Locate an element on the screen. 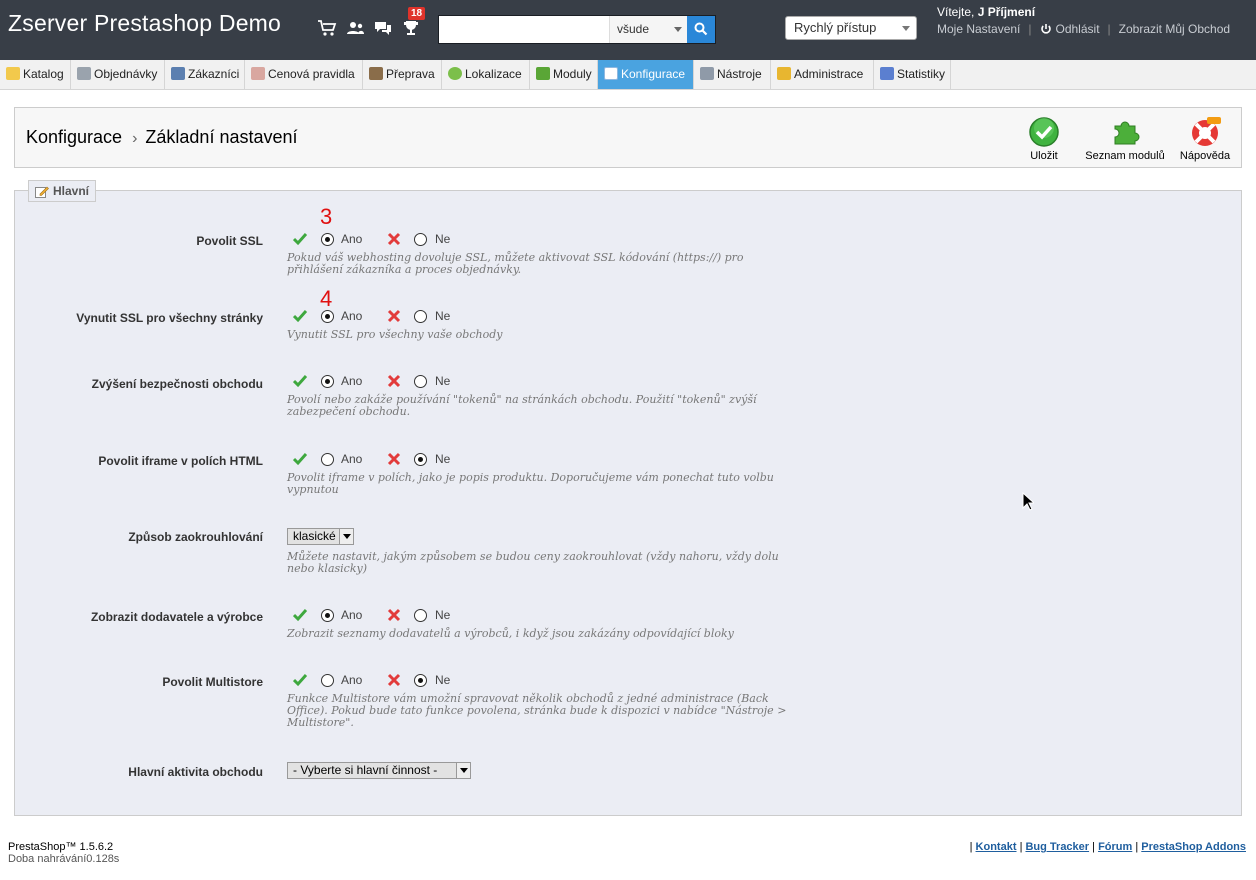 The image size is (1256, 880). notification-badge: 18 is located at coordinates (417, 13).